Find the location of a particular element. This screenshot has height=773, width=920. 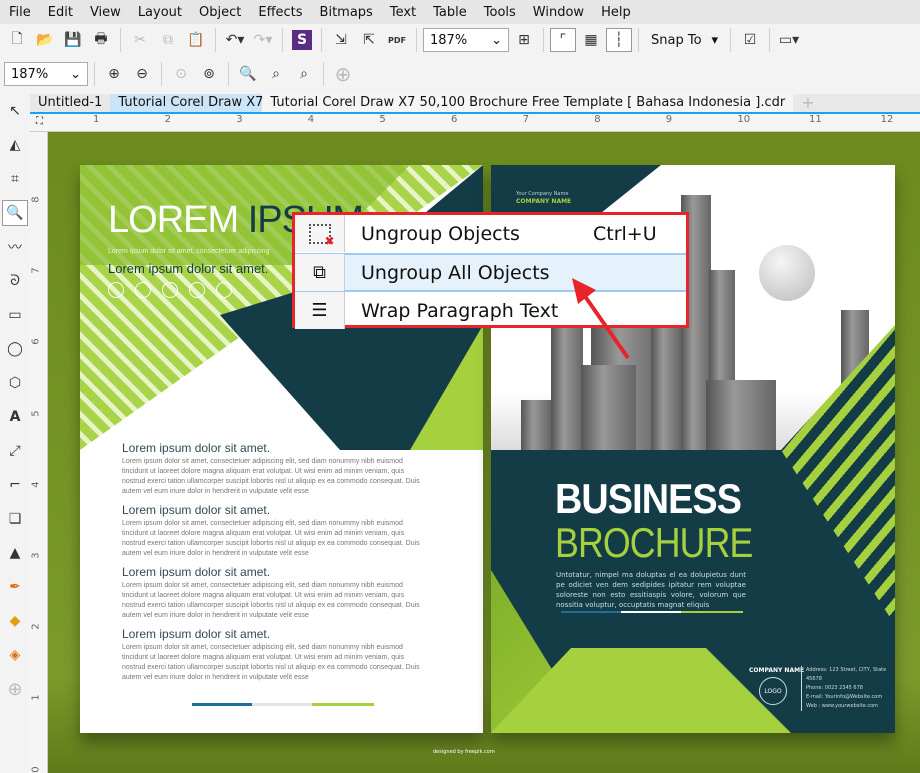

new-document-icon: 🗋 is located at coordinates (17, 40).